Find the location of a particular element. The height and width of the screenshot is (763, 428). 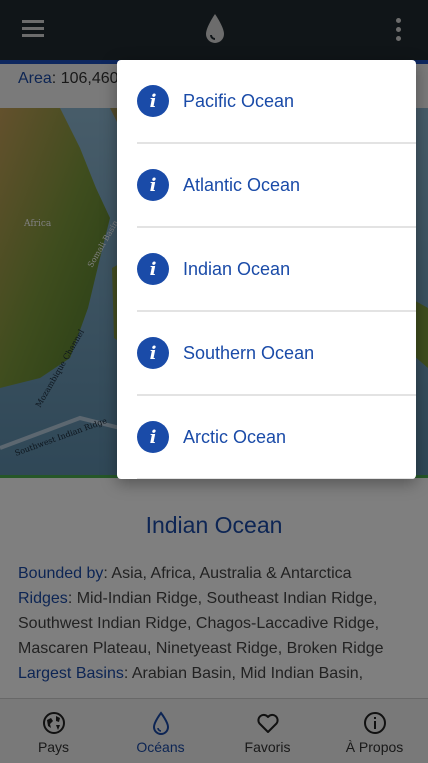

menu-item-atlantic: i Atlantic Ocean is located at coordinates (276, 186).